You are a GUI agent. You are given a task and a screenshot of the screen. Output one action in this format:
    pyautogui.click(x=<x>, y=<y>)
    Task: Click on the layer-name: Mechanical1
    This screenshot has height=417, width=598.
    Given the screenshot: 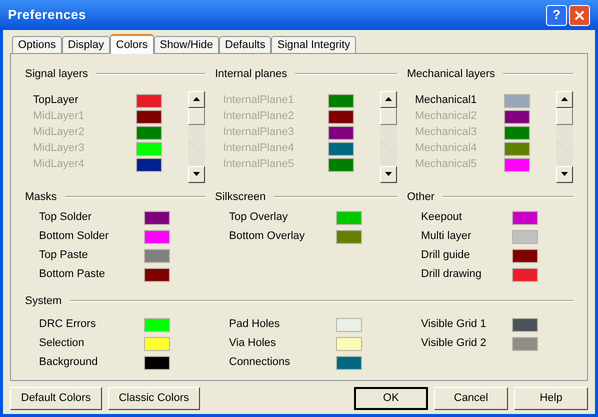 What is the action you would take?
    pyautogui.click(x=446, y=100)
    